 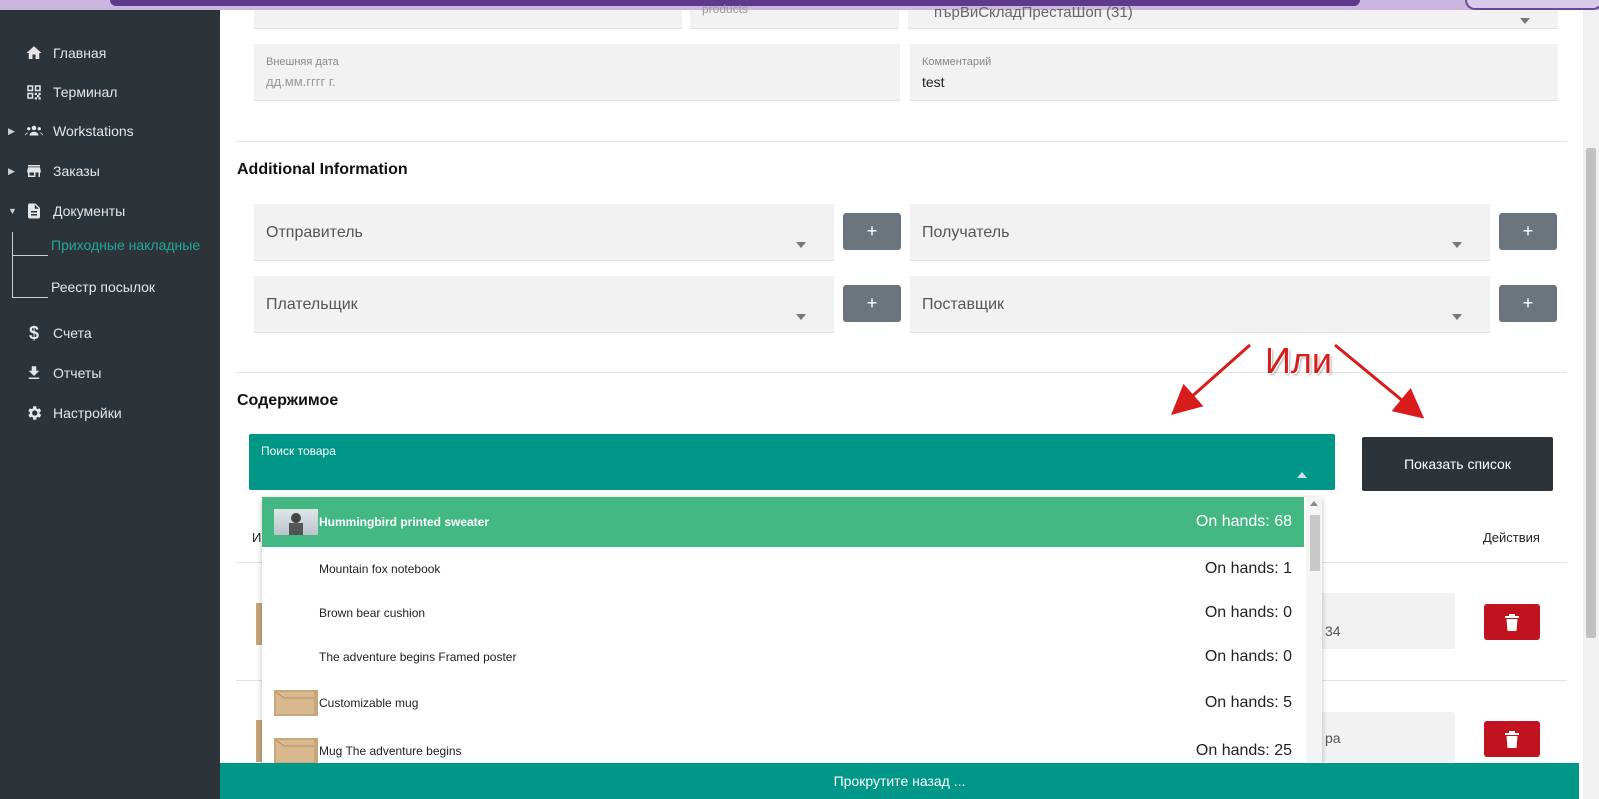 I want to click on sidebar-subitem-incoming-invoices: Приходные накладные, so click(x=110, y=245).